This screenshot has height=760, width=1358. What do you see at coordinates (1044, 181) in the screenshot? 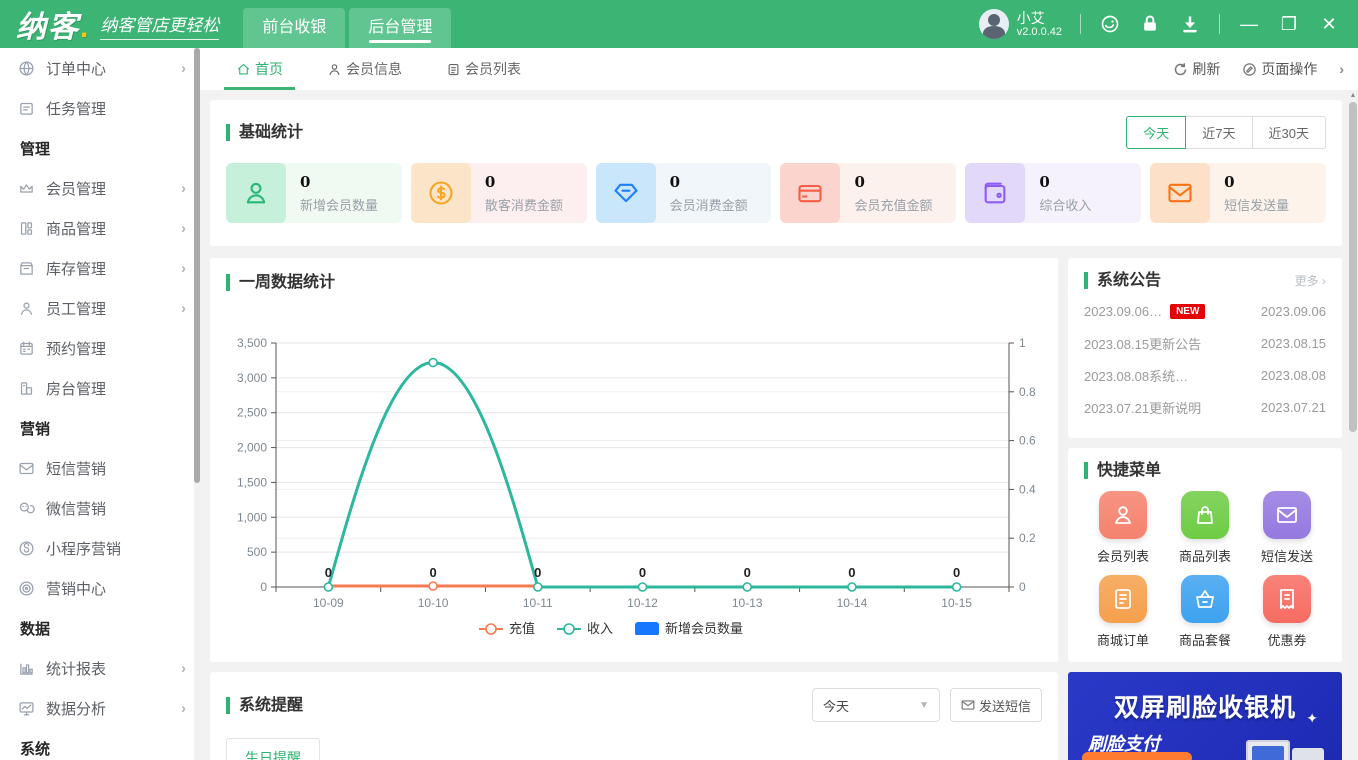
I see `stat-value: 0` at bounding box center [1044, 181].